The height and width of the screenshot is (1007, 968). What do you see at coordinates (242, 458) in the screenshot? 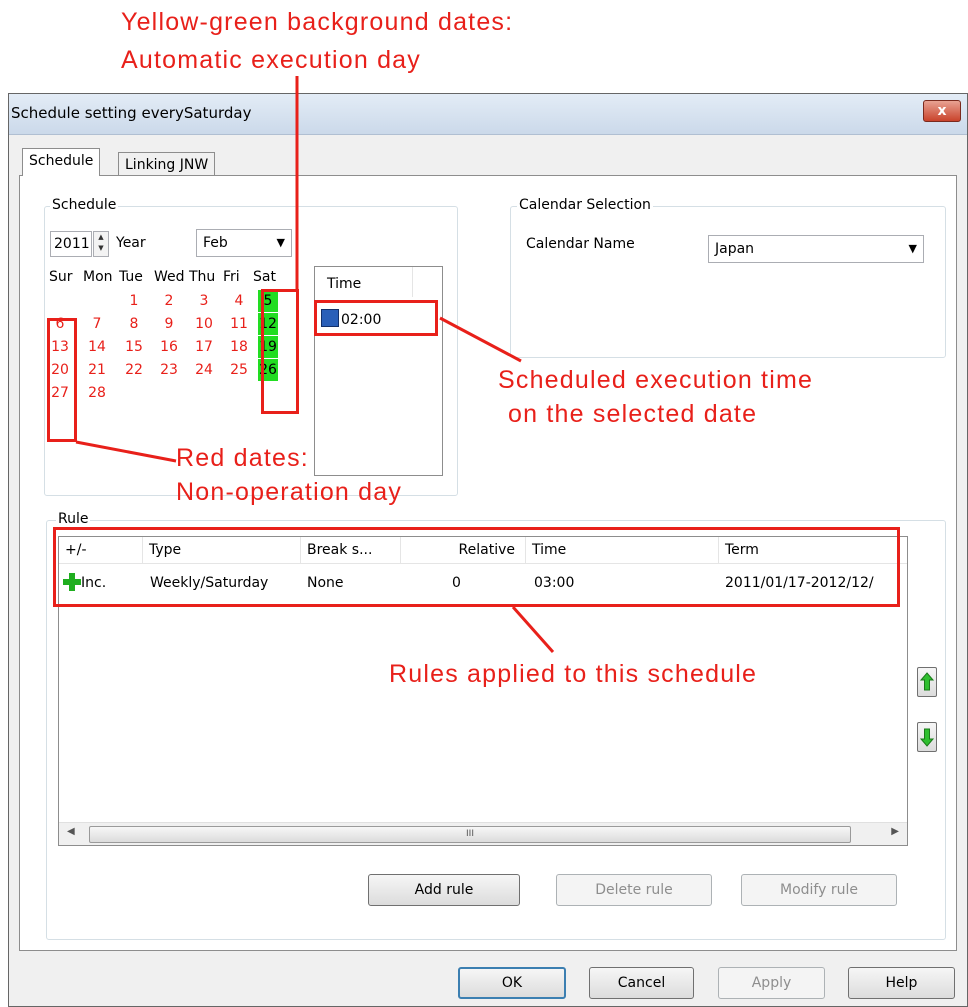
I see `callout-red-line1: Red dates:` at bounding box center [242, 458].